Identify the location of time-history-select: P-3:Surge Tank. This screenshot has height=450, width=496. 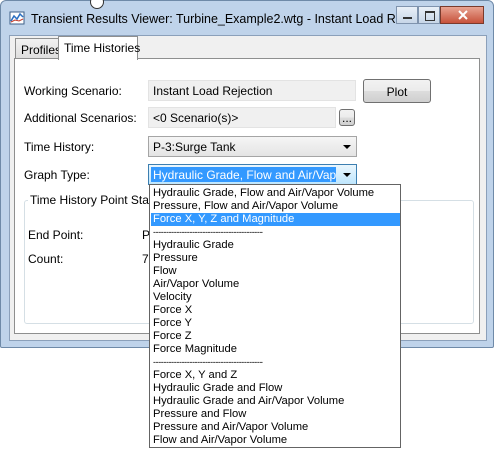
(252, 146).